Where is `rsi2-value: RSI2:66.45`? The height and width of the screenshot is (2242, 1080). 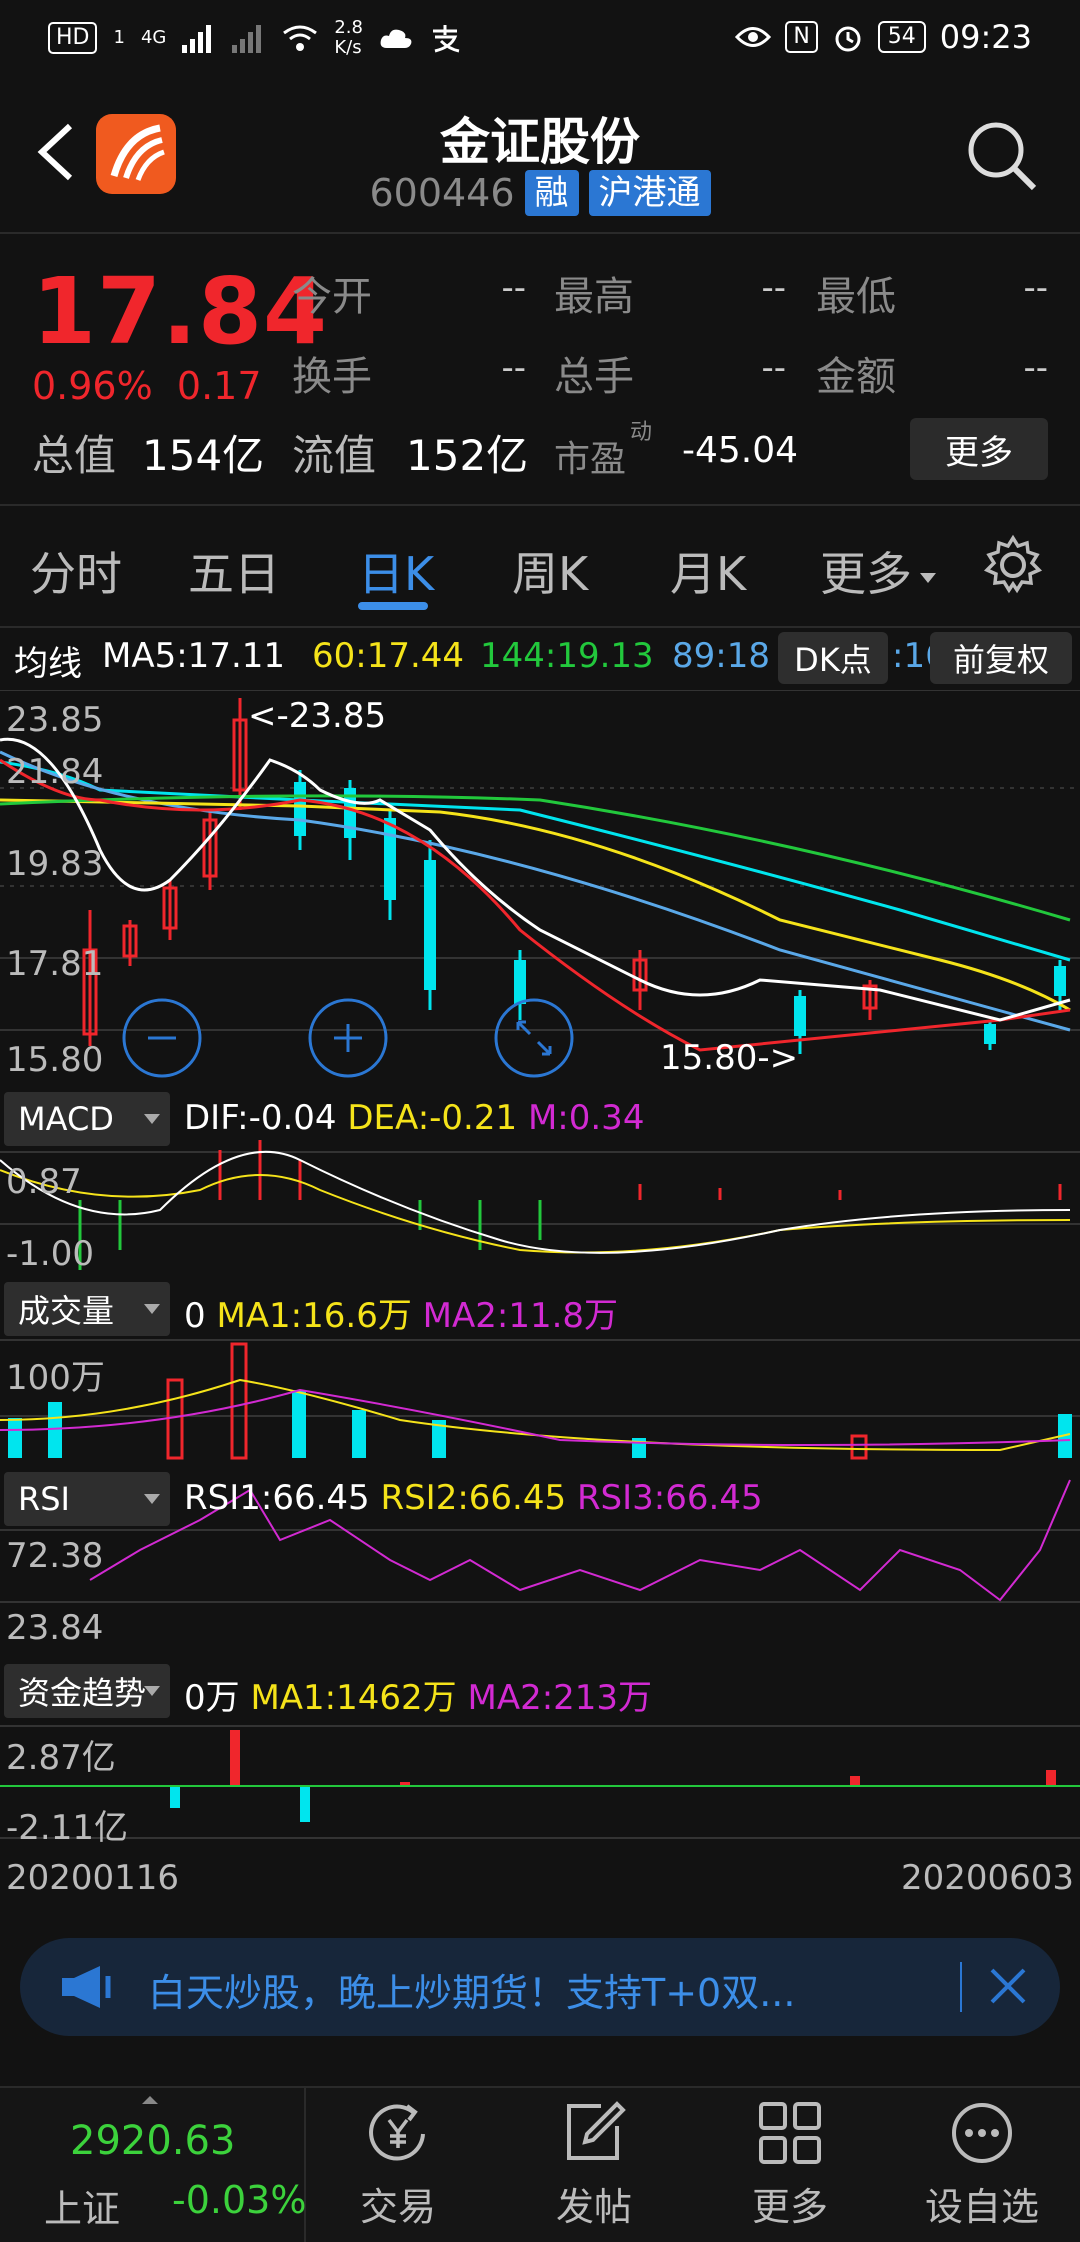
rsi2-value: RSI2:66.45 is located at coordinates (473, 1498).